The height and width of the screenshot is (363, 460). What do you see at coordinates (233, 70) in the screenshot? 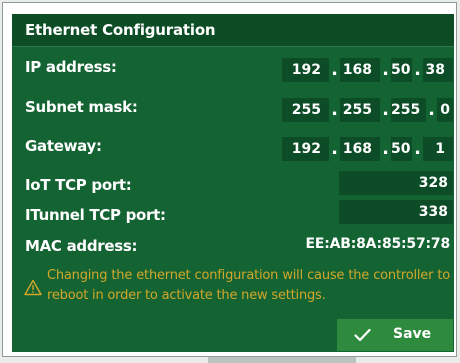
I see `ip-address-field: 192 . 168 . 50 . 38` at bounding box center [233, 70].